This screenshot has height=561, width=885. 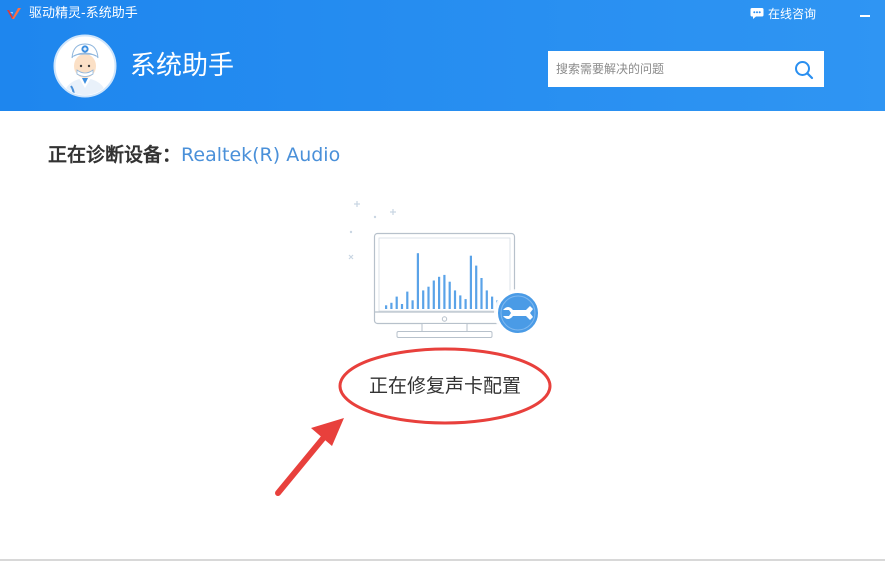 What do you see at coordinates (182, 66) in the screenshot?
I see `page-title: 系统助手` at bounding box center [182, 66].